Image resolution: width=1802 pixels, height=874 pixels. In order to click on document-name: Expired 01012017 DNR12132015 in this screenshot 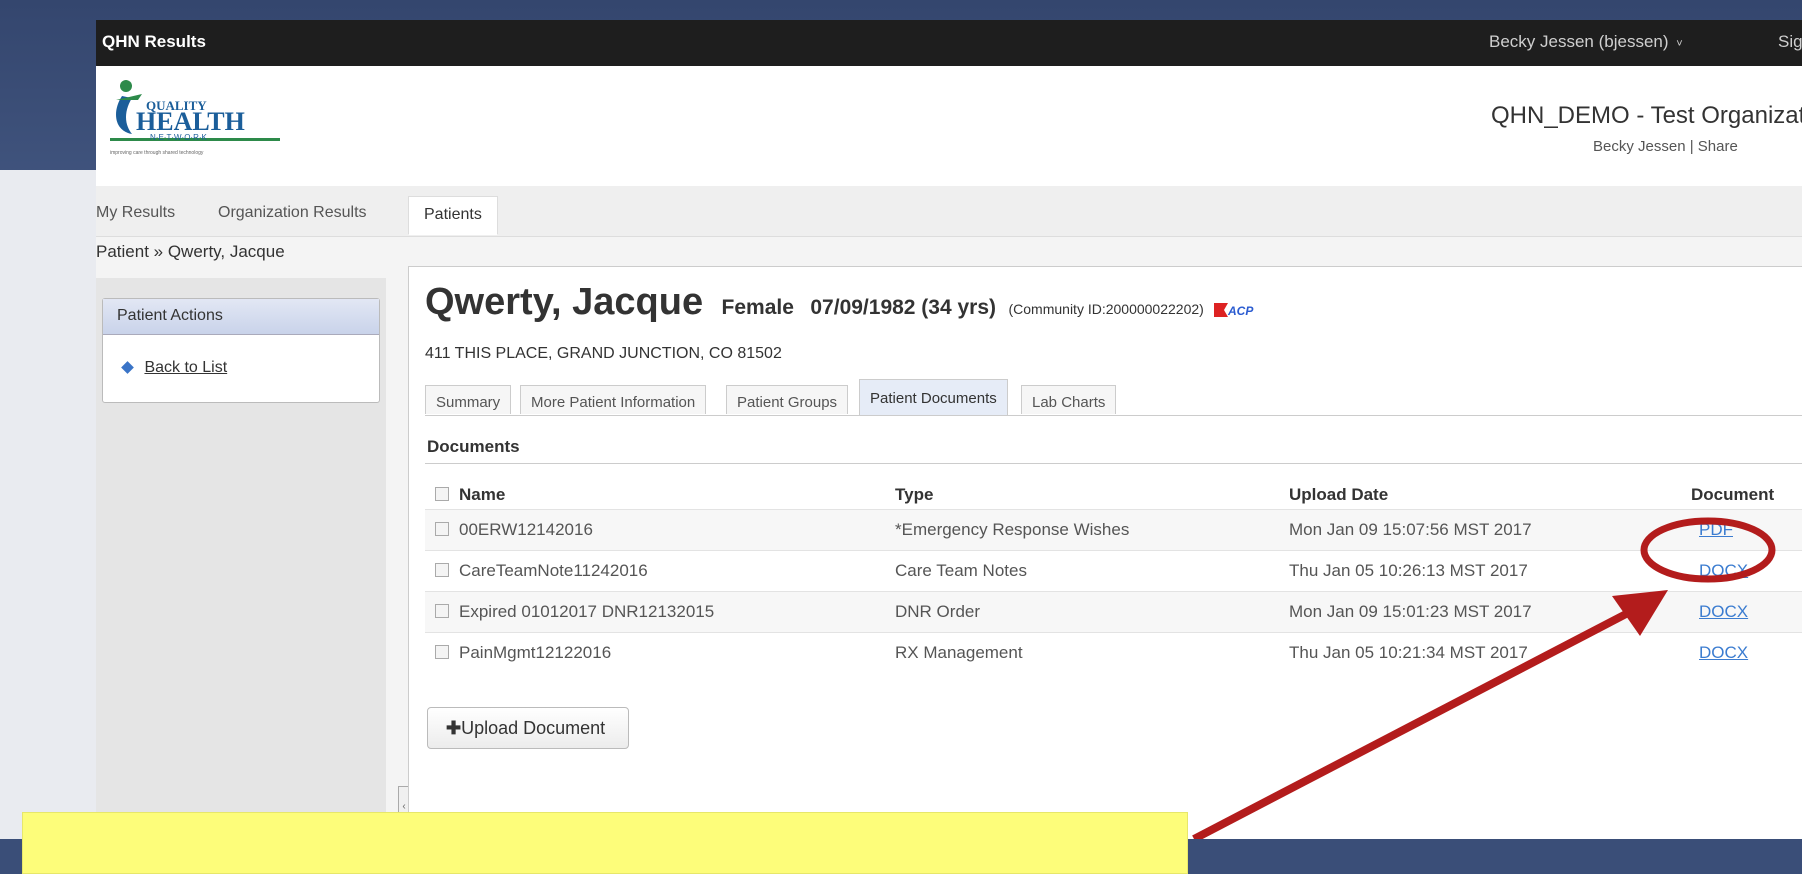, I will do `click(587, 611)`.